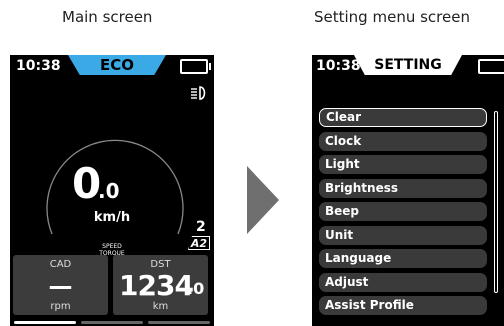 The height and width of the screenshot is (326, 504). What do you see at coordinates (403, 305) in the screenshot?
I see `menu-item-assist-profile: Assist Profile` at bounding box center [403, 305].